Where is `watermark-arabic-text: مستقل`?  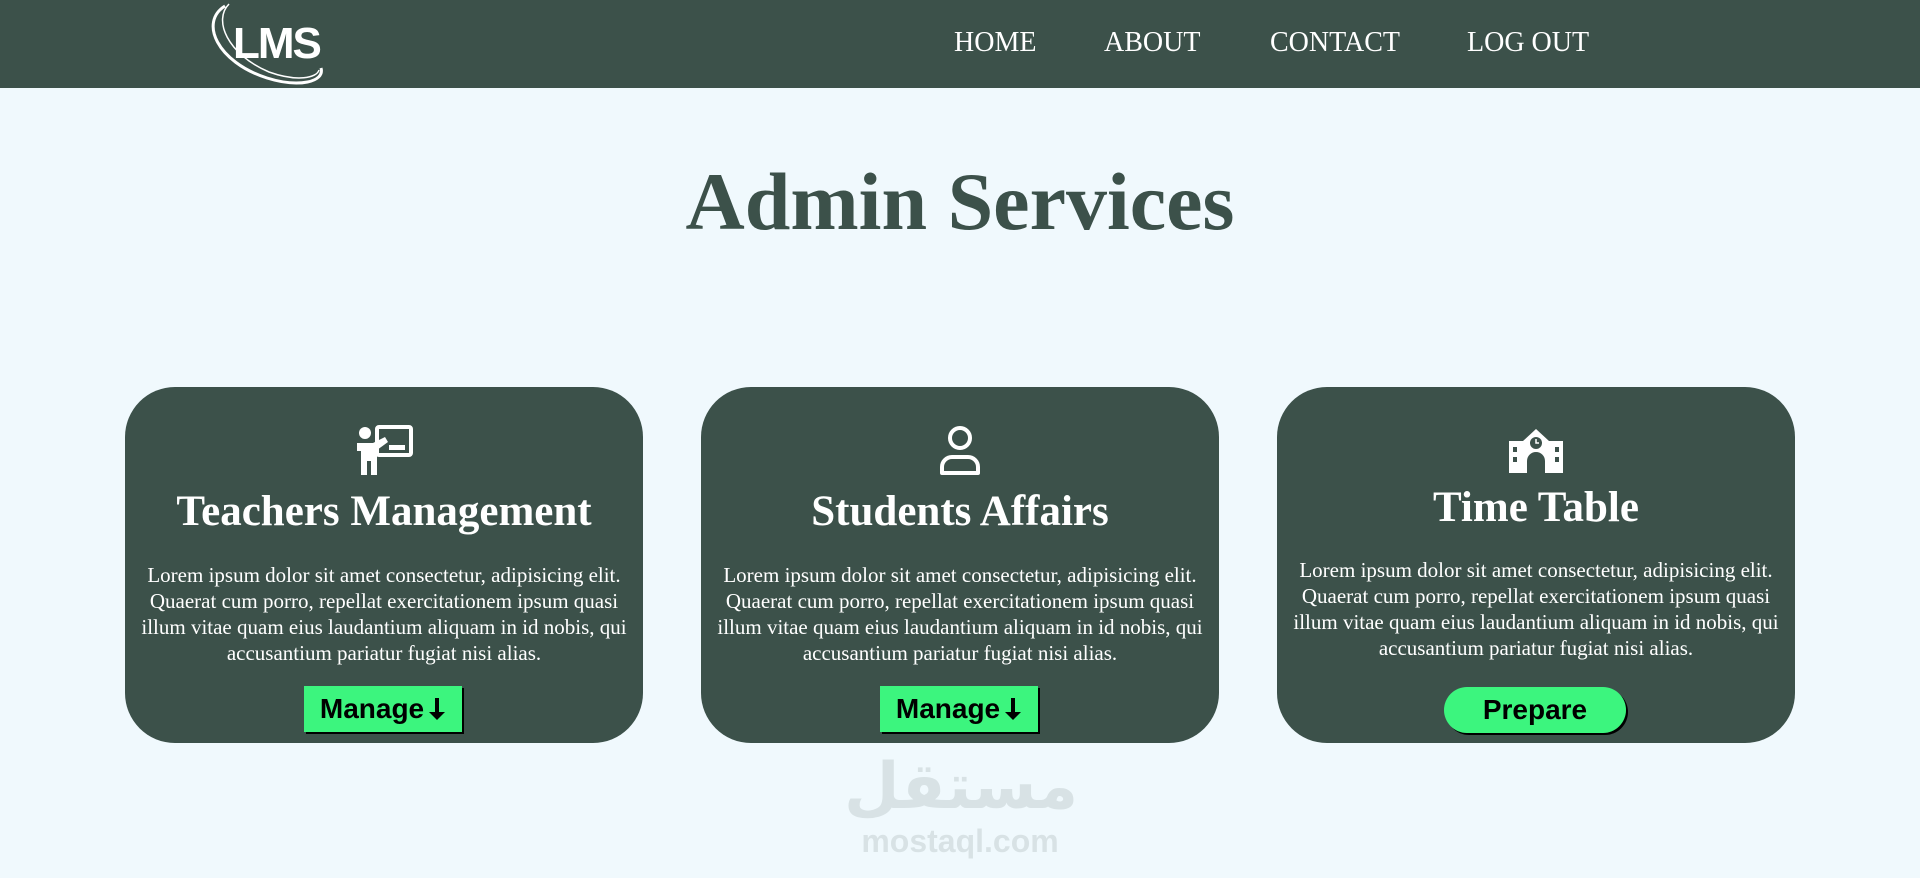
watermark-arabic-text: مستقل is located at coordinates (961, 787).